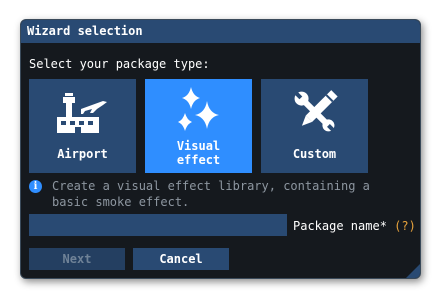 The image size is (441, 298). I want to click on package-name-input, so click(158, 225).